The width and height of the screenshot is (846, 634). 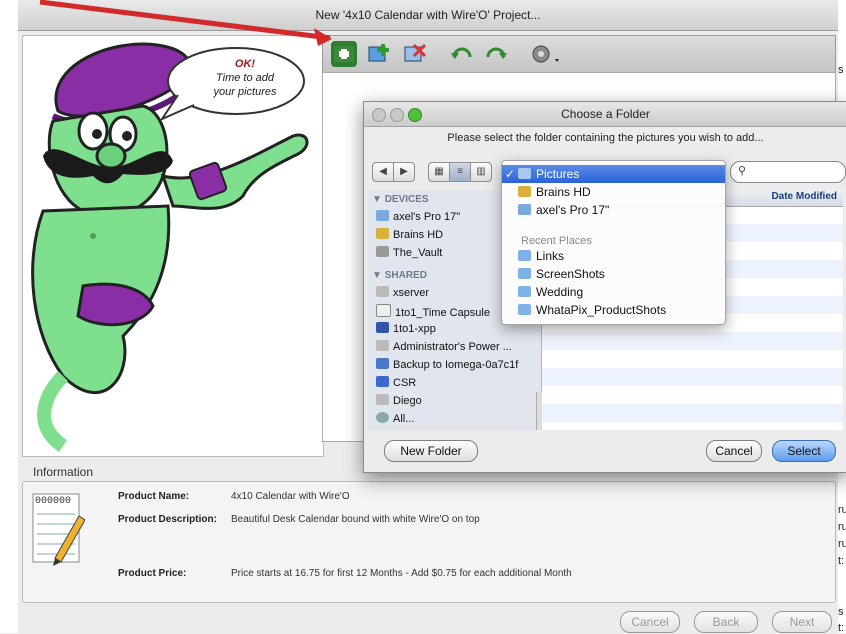 What do you see at coordinates (613, 310) in the screenshot?
I see `popup-recent-item: WhataPix_ProductShots` at bounding box center [613, 310].